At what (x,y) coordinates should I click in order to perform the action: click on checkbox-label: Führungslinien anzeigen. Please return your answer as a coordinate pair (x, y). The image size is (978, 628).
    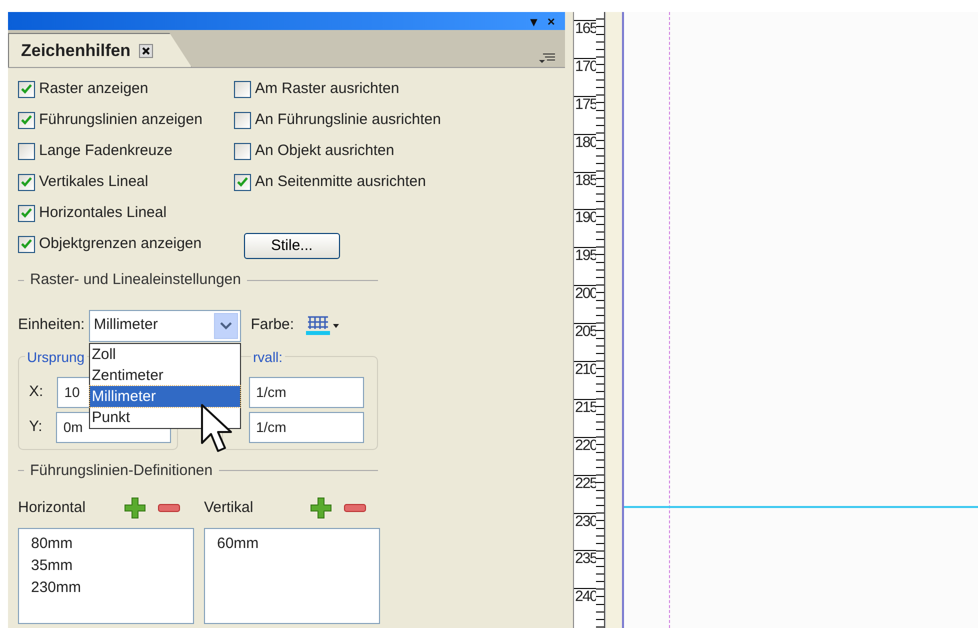
    Looking at the image, I should click on (120, 120).